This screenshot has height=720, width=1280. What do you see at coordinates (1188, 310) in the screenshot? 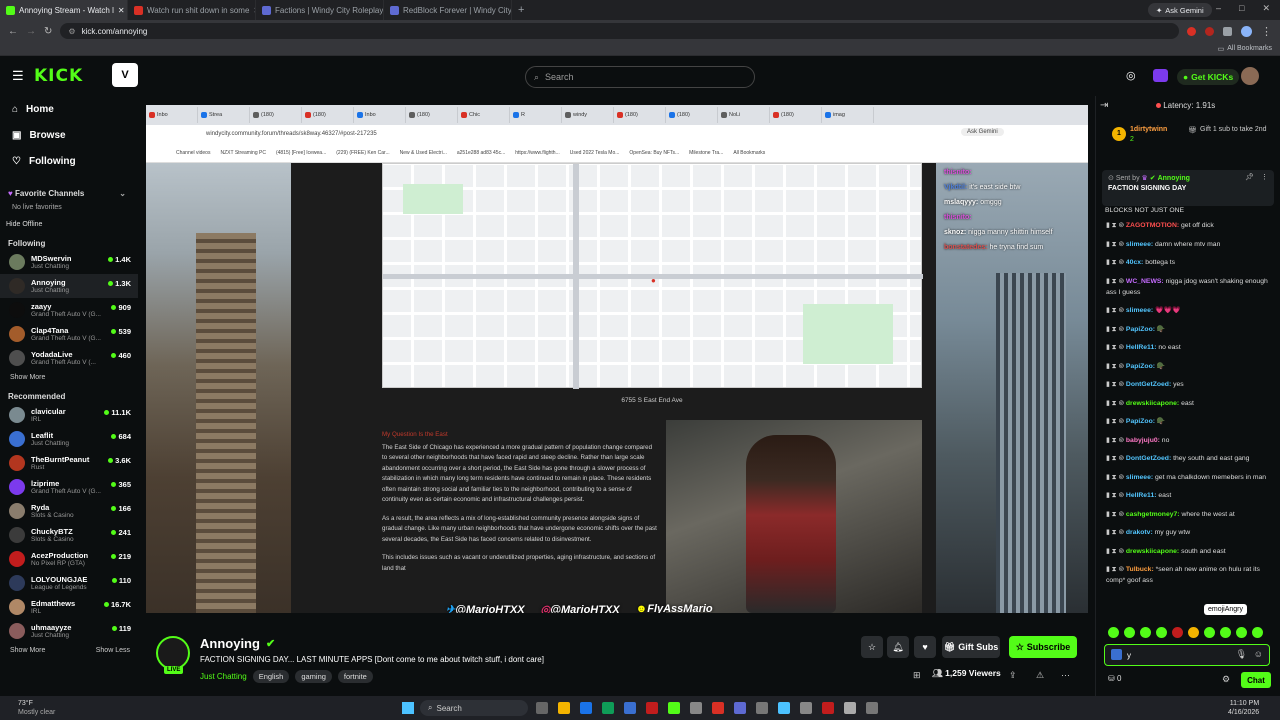
I see `chat-message: ▮ ⧗ ⊚ slimeee: 💗💗💗` at bounding box center [1188, 310].